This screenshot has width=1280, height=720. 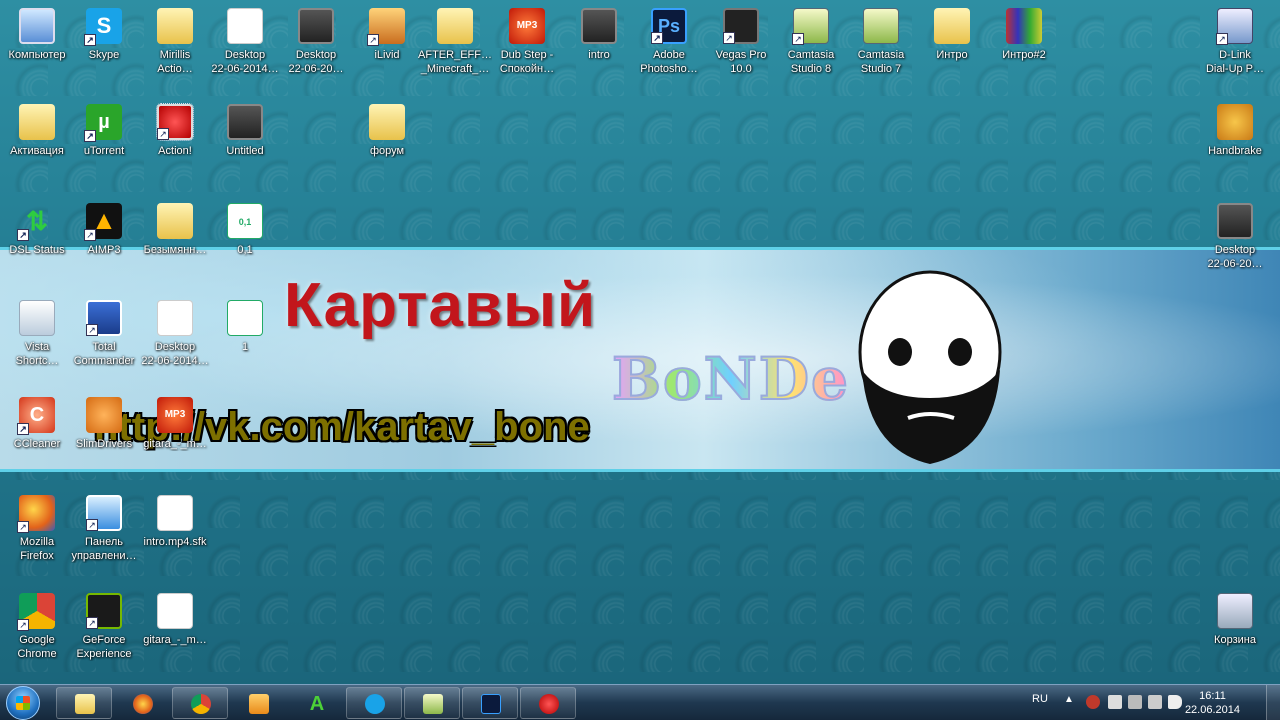 I want to click on media-player-icon, so click(x=259, y=704).